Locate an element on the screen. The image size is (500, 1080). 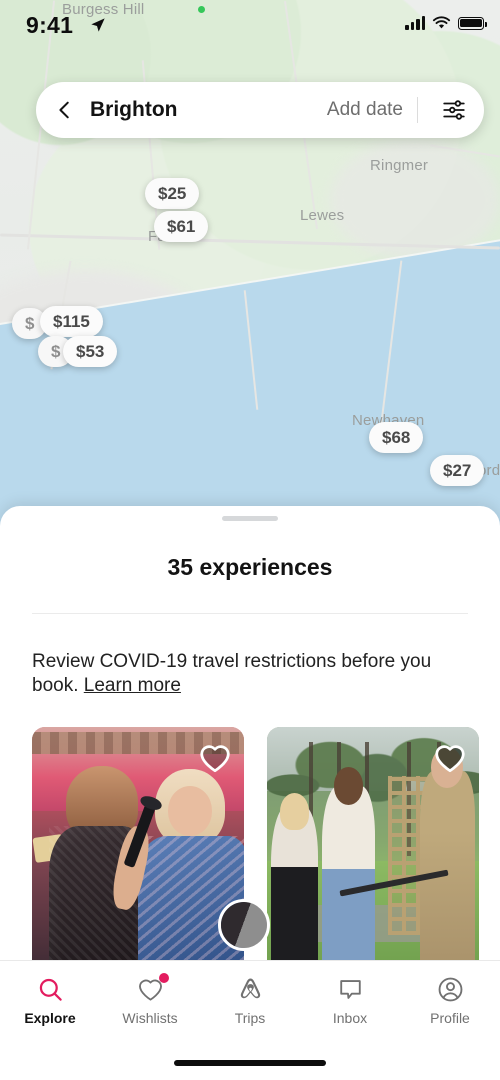
wishlists-badge is located at coordinates (163, 978).